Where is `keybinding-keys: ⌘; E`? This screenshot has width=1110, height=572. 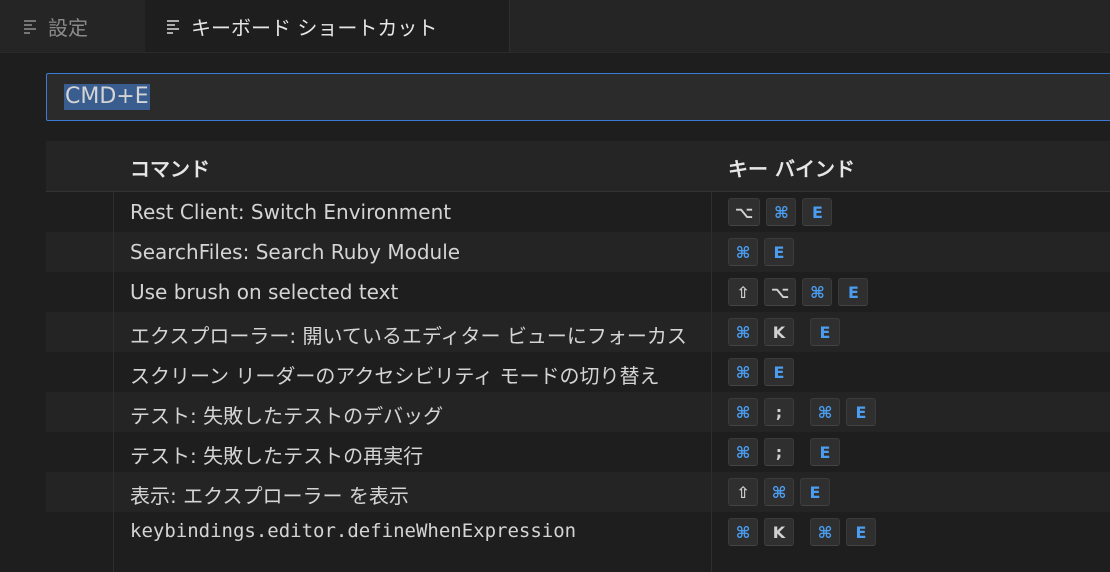 keybinding-keys: ⌘; E is located at coordinates (787, 452).